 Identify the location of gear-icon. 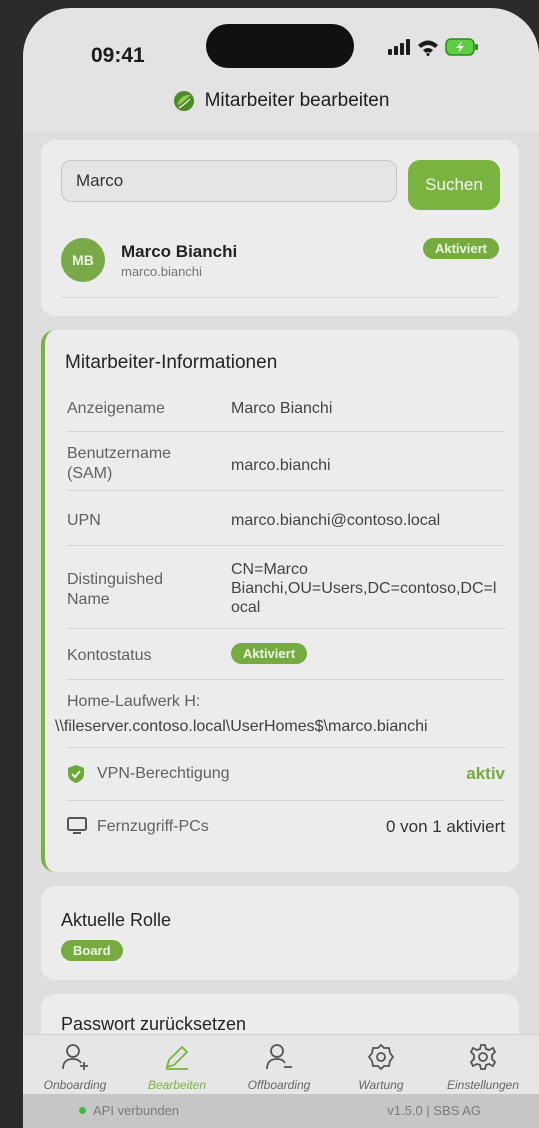
(381, 1057).